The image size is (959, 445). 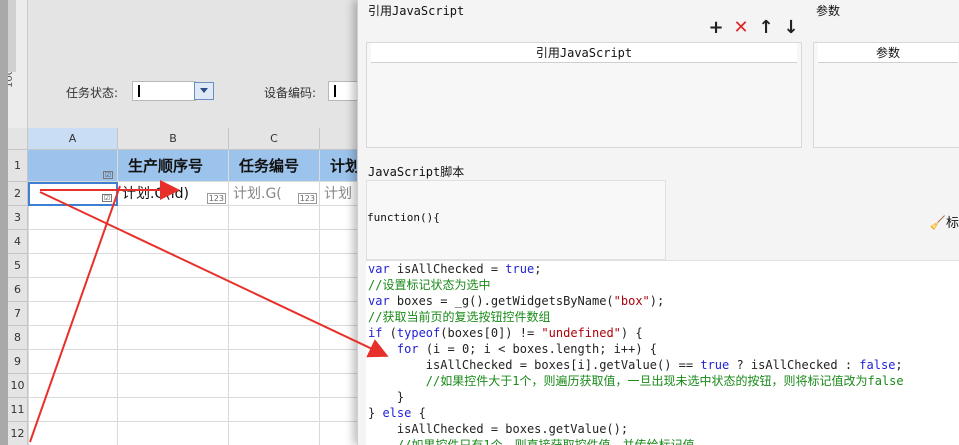 I want to click on cell-c1: 任务编号, so click(x=274, y=166).